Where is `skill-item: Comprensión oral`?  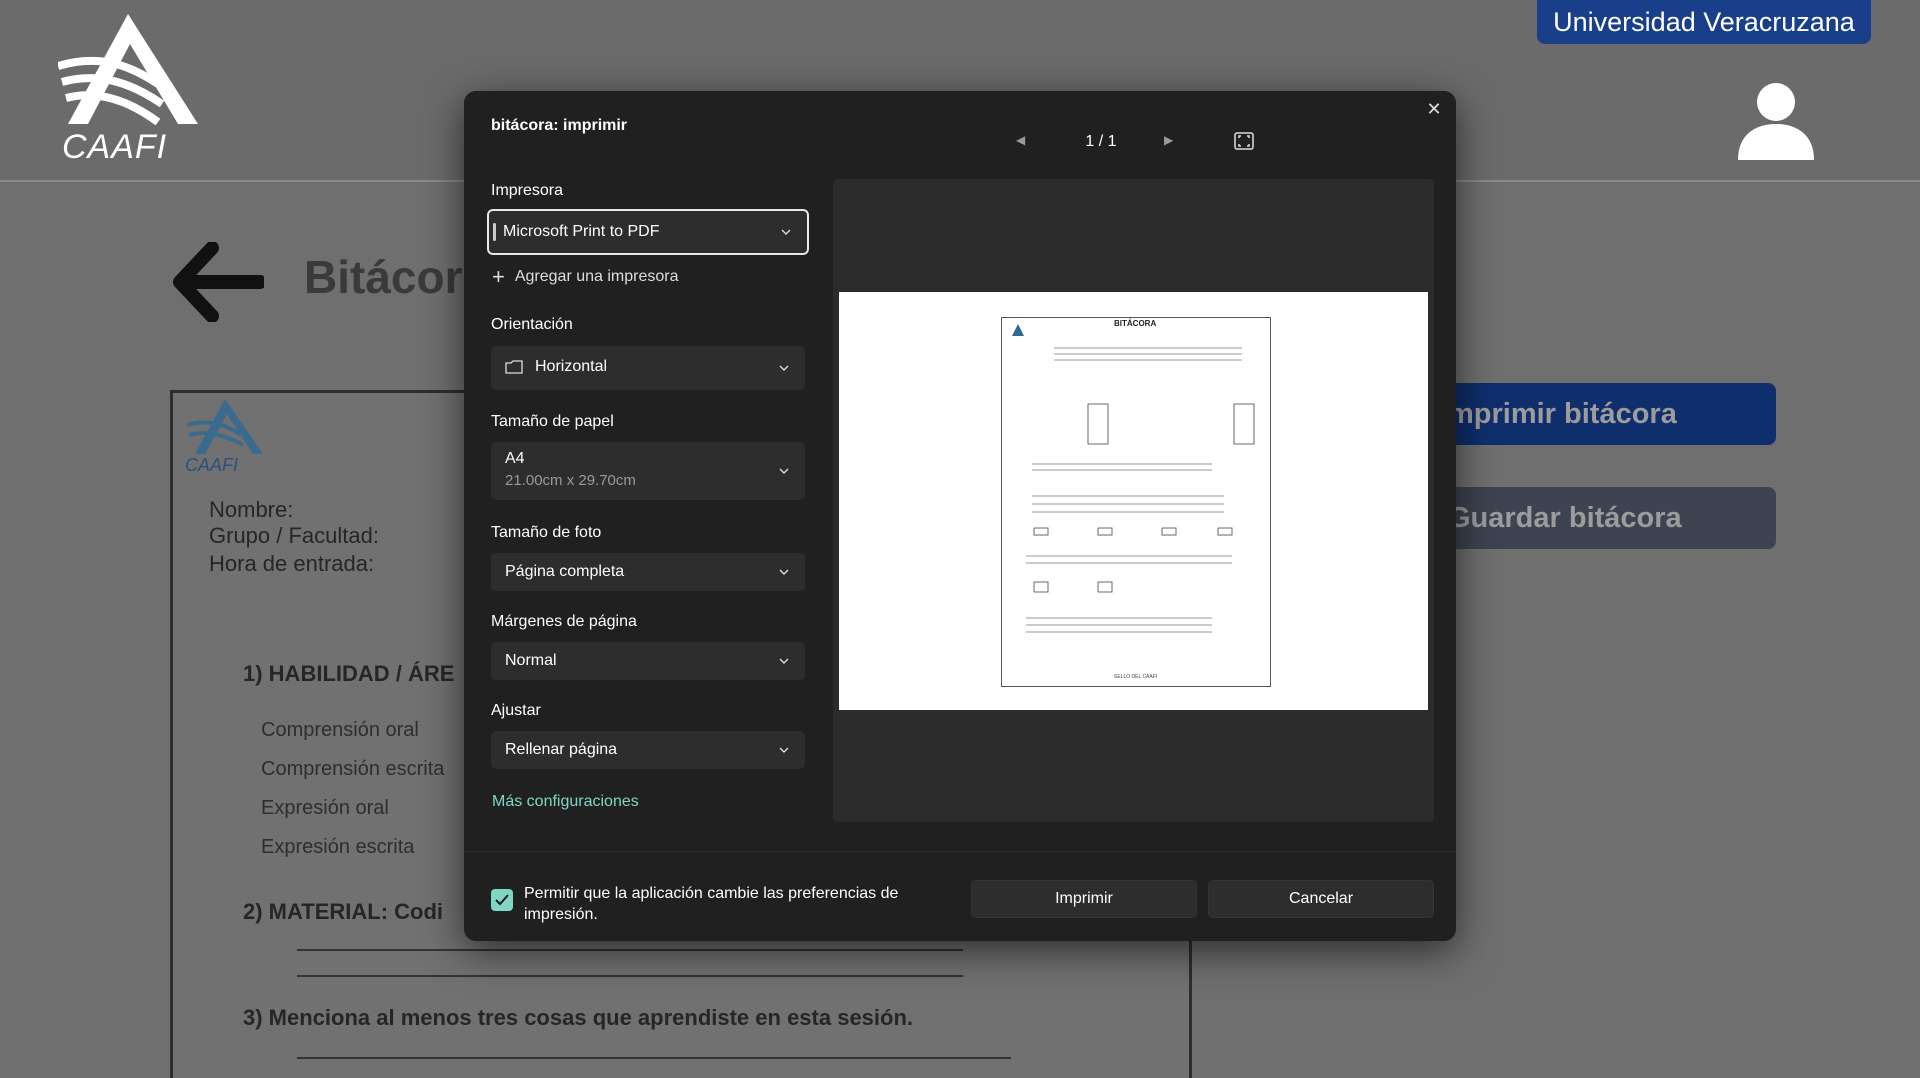
skill-item: Comprensión oral is located at coordinates (340, 730).